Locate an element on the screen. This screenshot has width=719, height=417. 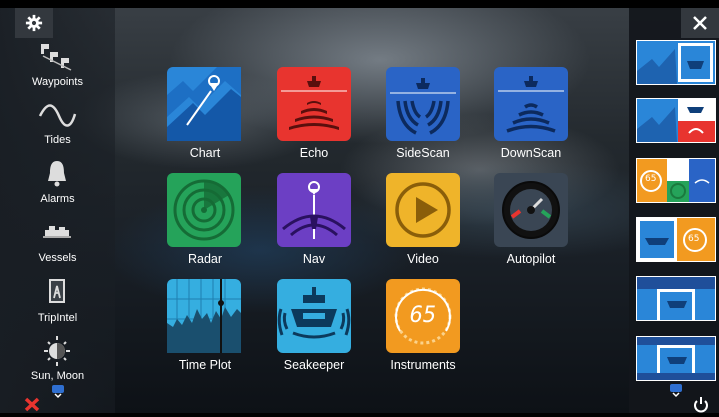
dismiss-alarm-button is located at coordinates (32, 404).